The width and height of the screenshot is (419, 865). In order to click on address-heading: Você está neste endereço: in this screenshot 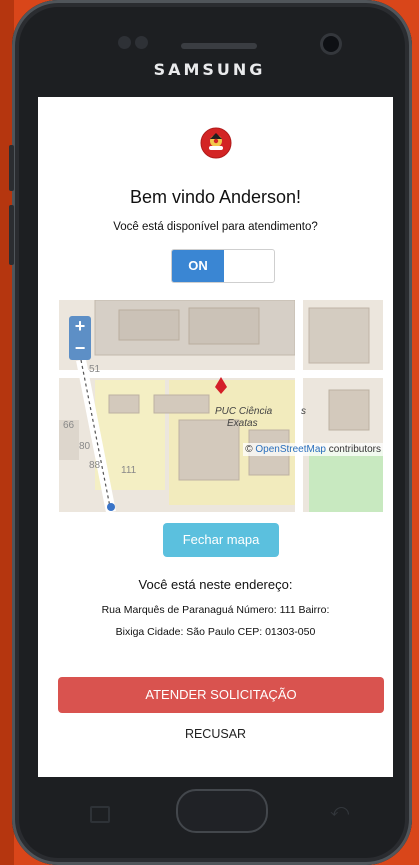, I will do `click(215, 584)`.